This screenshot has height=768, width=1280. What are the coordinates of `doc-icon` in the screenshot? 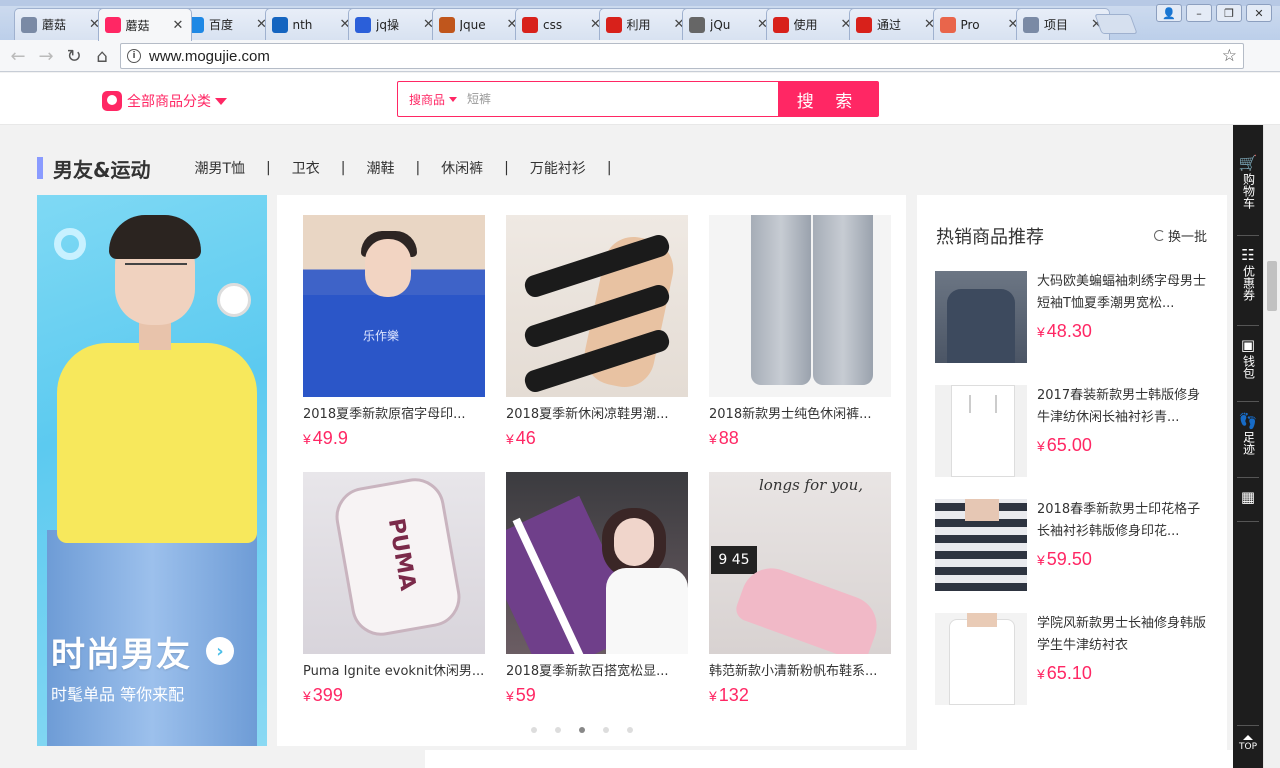 It's located at (29, 24).